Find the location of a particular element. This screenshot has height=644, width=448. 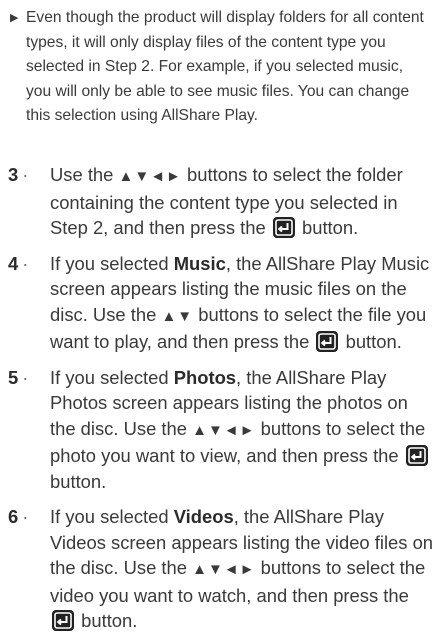

photos-label: Photos is located at coordinates (205, 377).